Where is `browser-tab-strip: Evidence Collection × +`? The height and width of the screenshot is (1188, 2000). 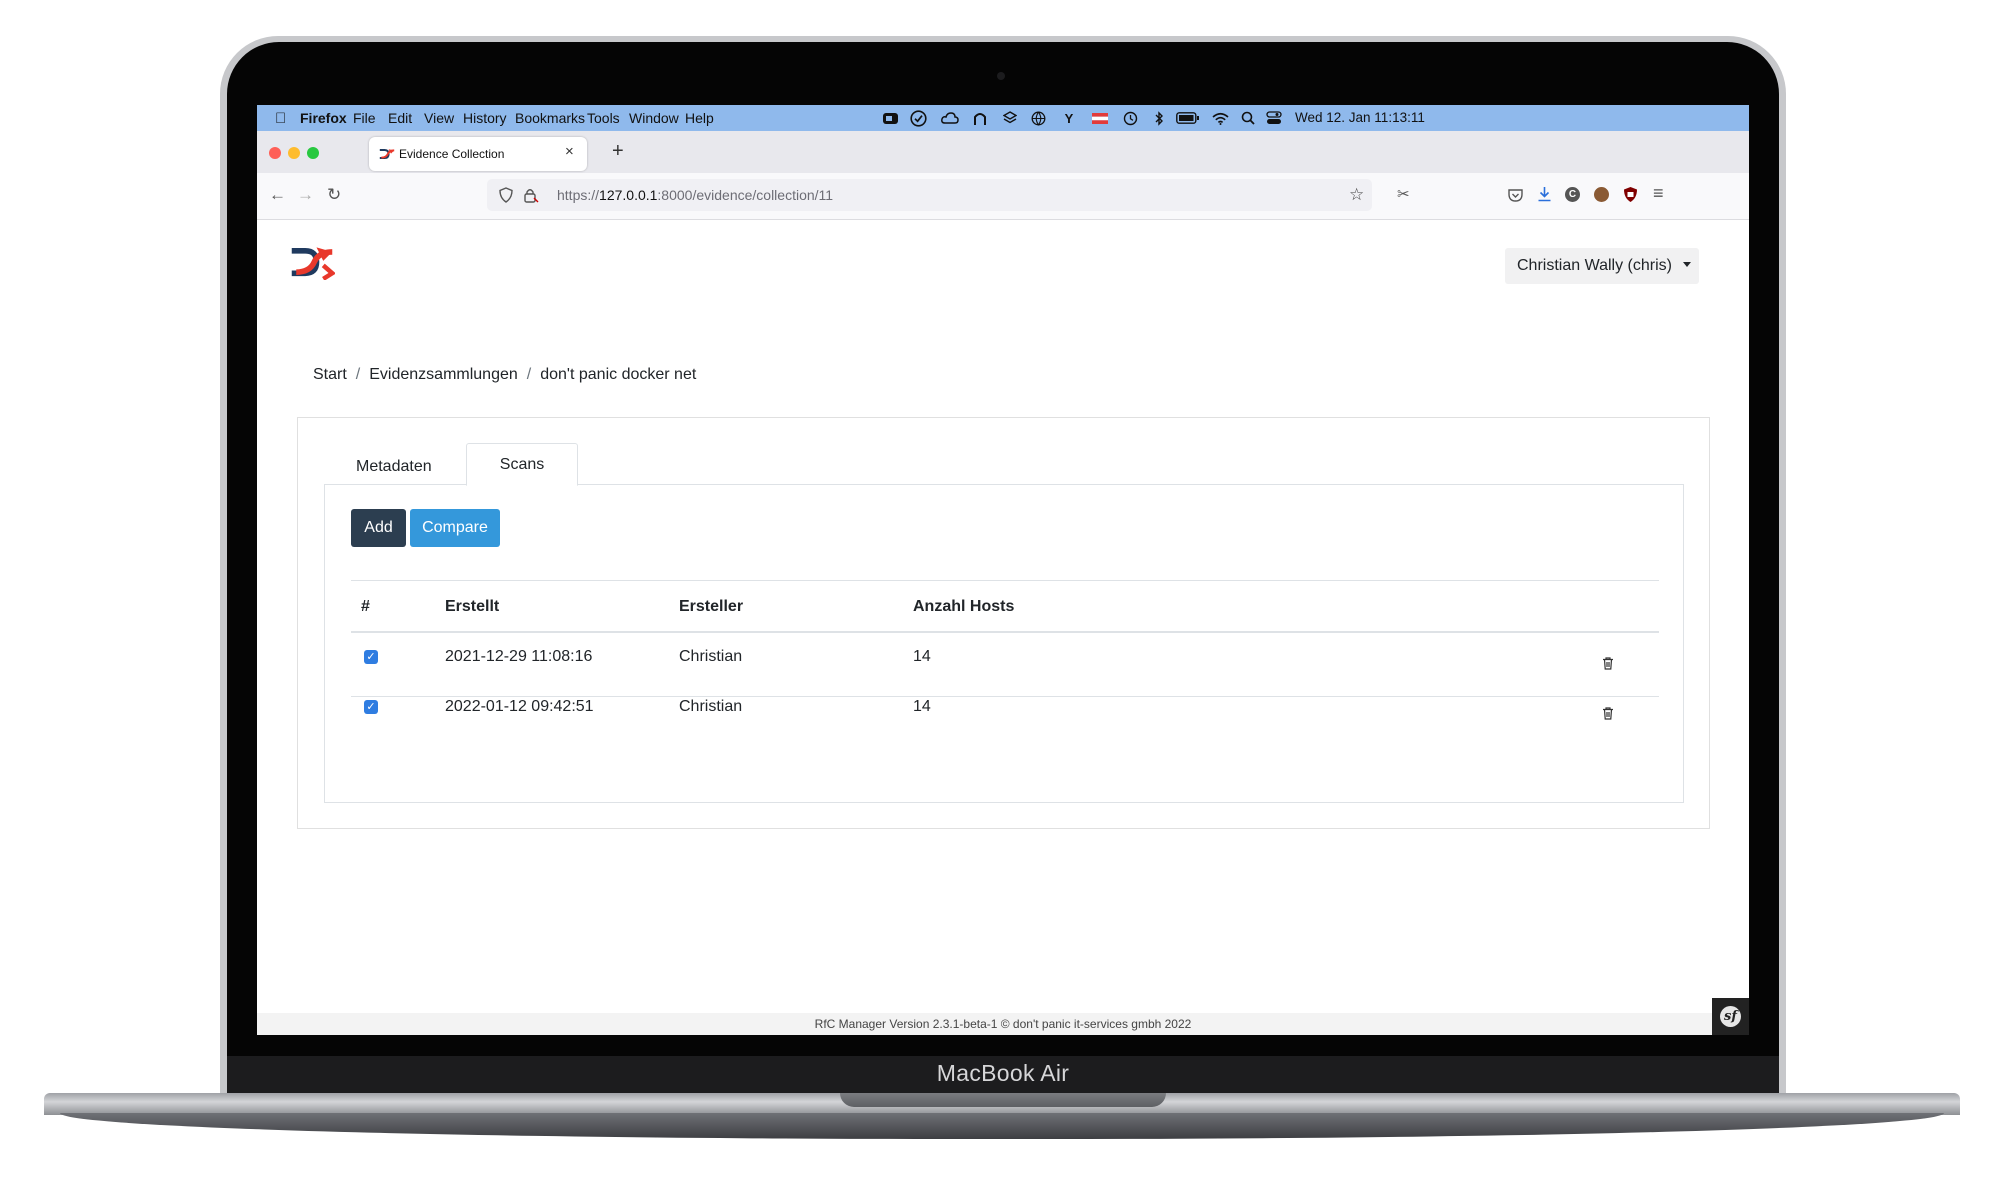 browser-tab-strip: Evidence Collection × + is located at coordinates (1003, 152).